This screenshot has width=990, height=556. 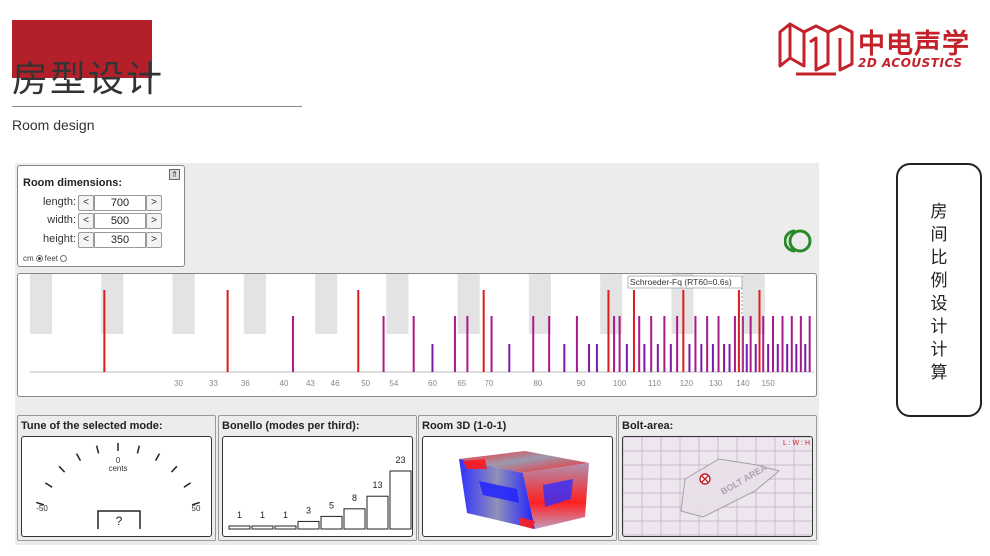 What do you see at coordinates (196, 508) in the screenshot?
I see `tune-max-label: 50` at bounding box center [196, 508].